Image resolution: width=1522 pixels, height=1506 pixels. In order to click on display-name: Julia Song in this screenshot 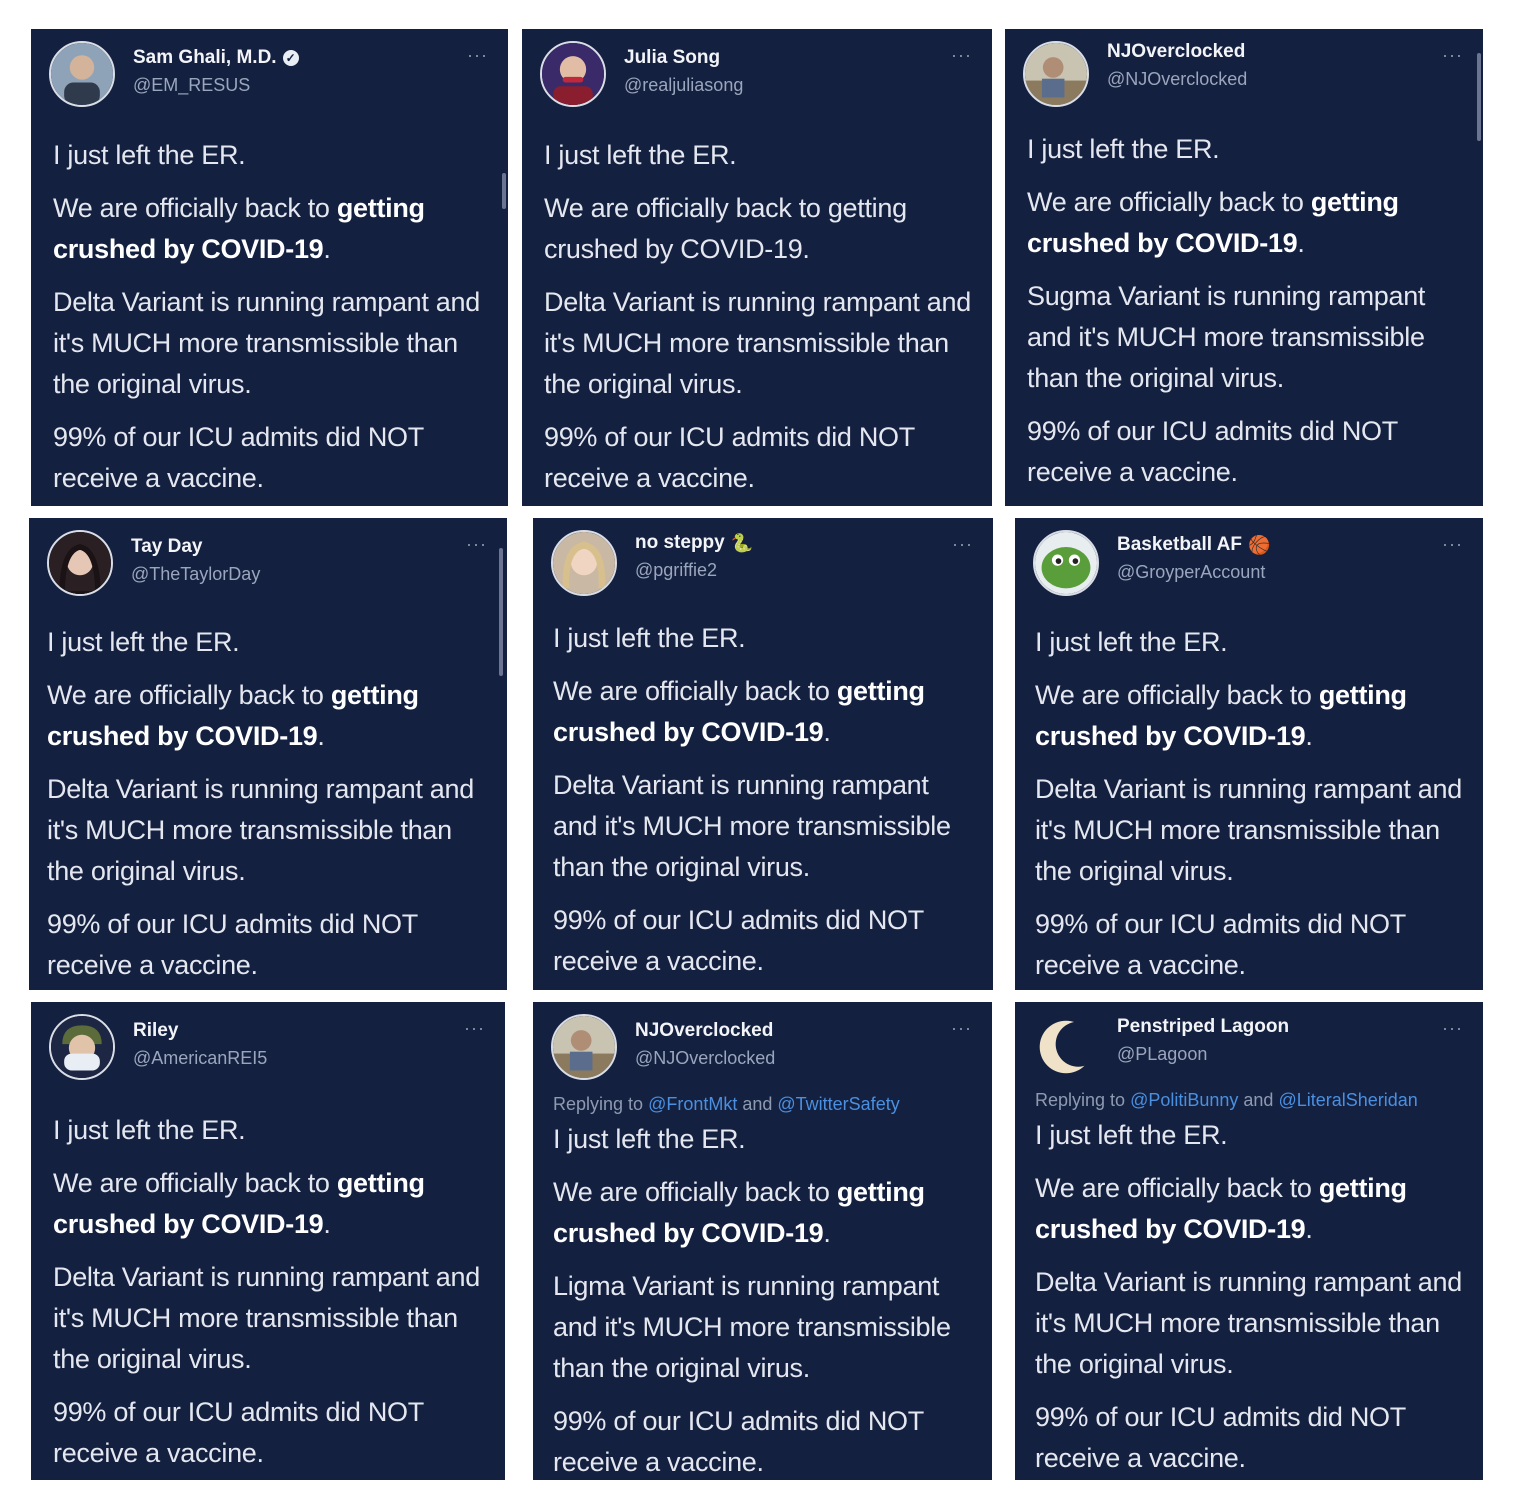, I will do `click(672, 58)`.